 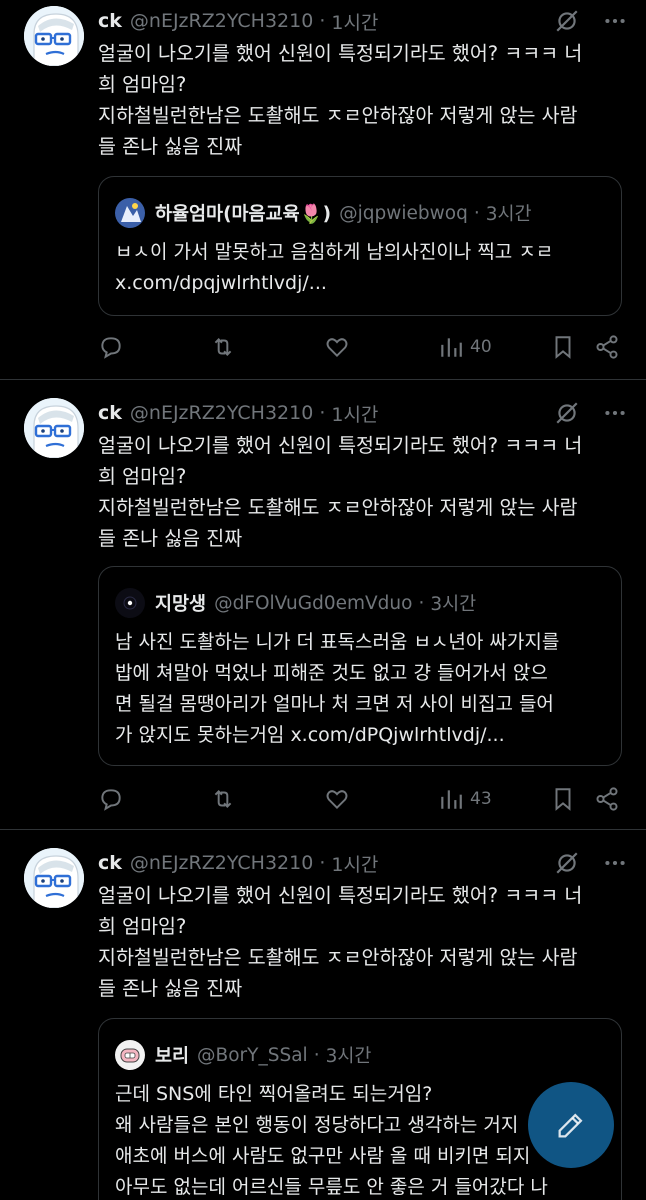 What do you see at coordinates (172, 1056) in the screenshot?
I see `quote-author-name: 보리` at bounding box center [172, 1056].